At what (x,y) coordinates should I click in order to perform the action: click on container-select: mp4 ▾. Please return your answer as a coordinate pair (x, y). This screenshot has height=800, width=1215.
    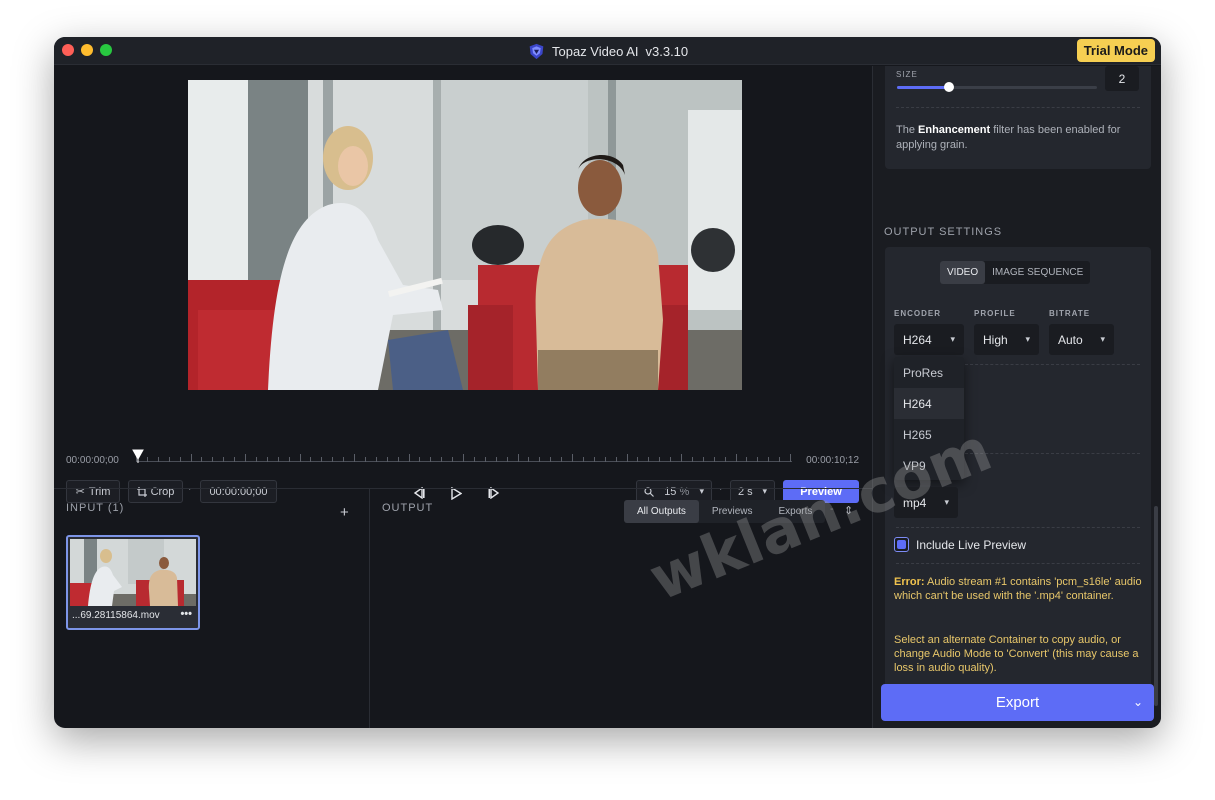
    Looking at the image, I should click on (926, 502).